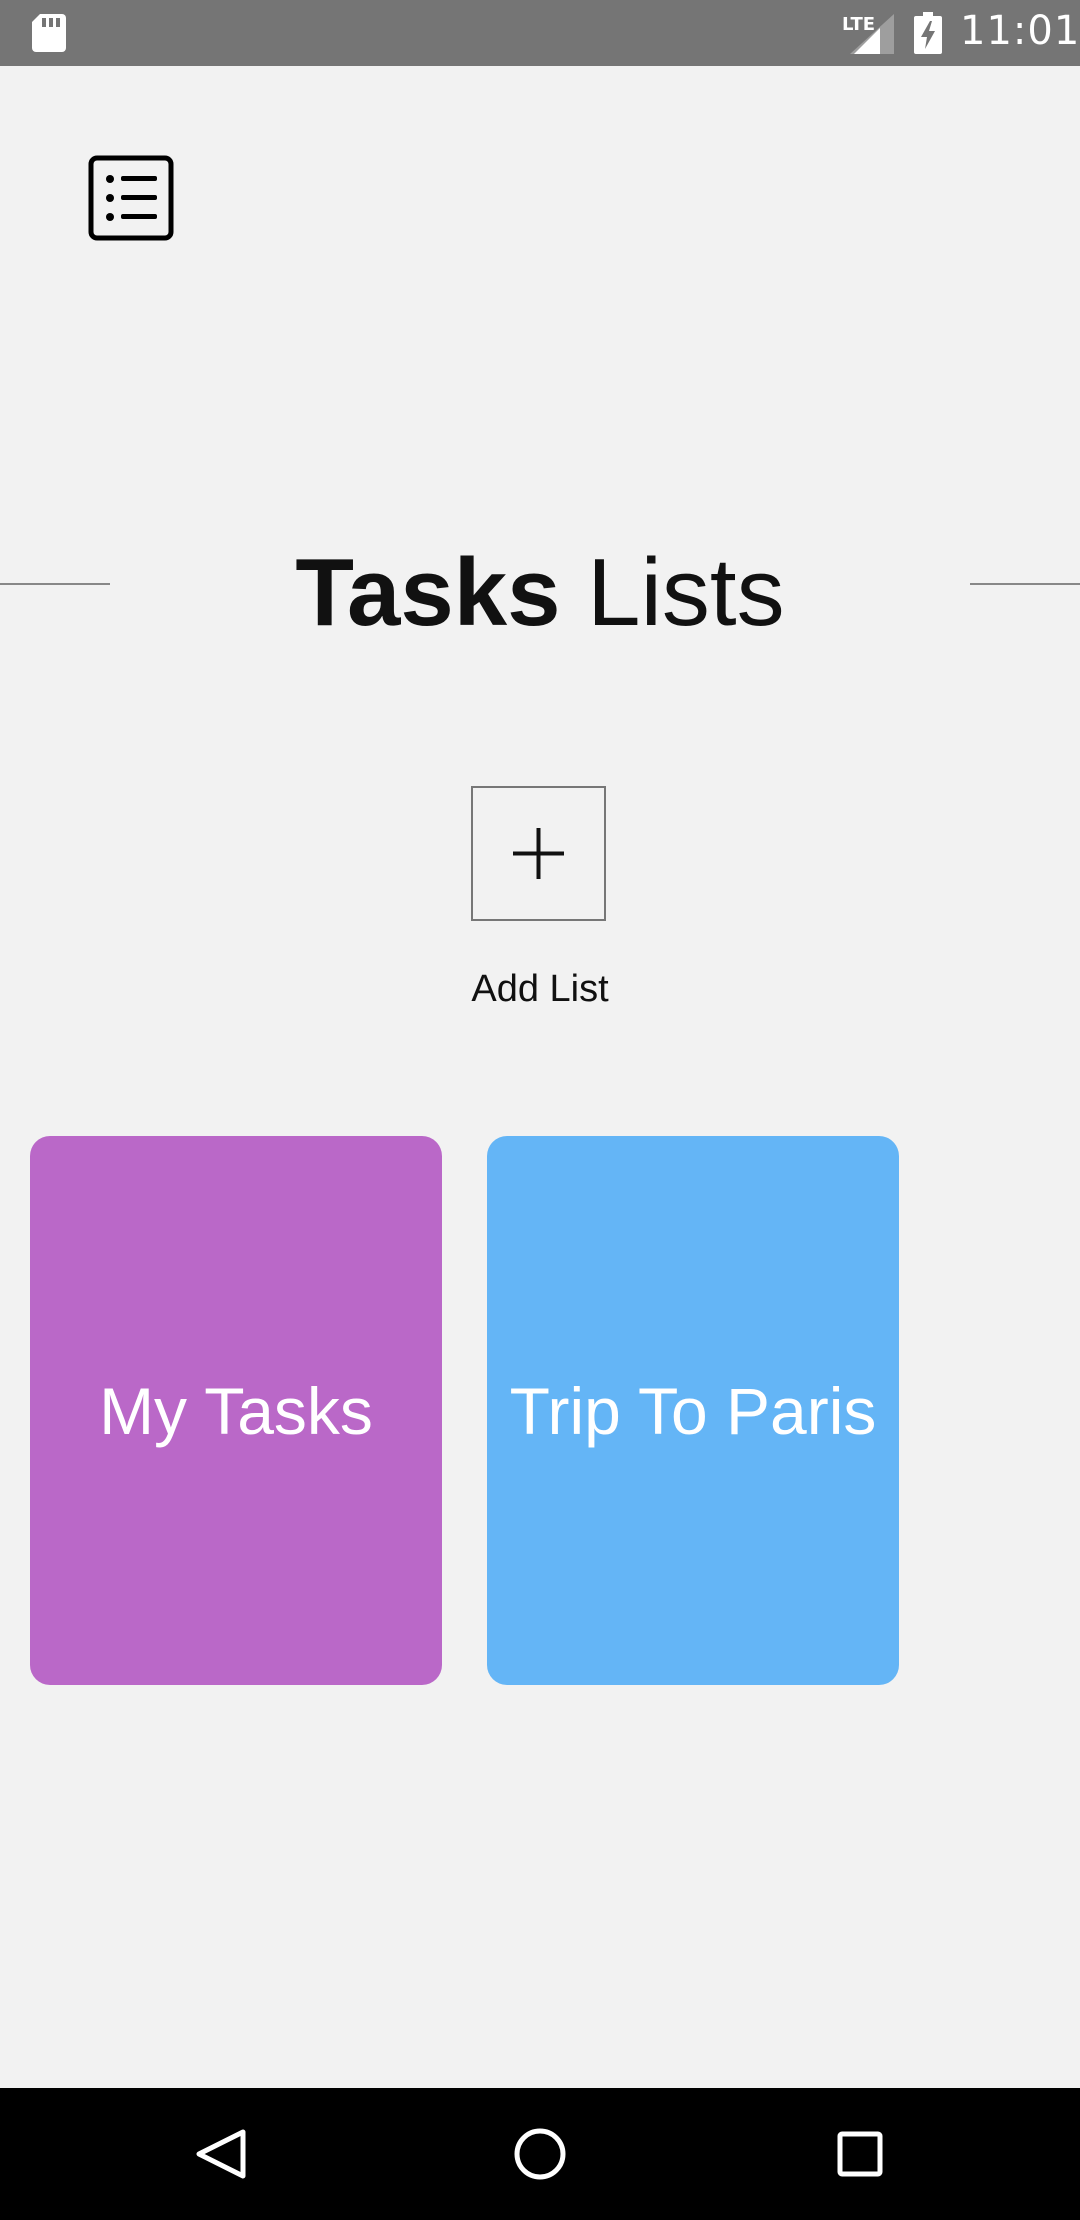 The image size is (1080, 2220). I want to click on recent-apps-icon, so click(860, 2154).